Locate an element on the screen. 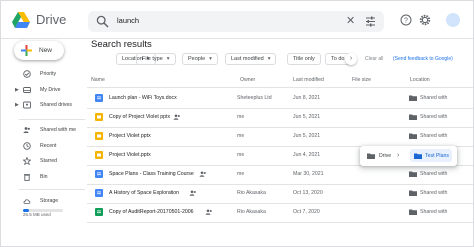 The image size is (474, 247). slides-file-icon is located at coordinates (99, 117).